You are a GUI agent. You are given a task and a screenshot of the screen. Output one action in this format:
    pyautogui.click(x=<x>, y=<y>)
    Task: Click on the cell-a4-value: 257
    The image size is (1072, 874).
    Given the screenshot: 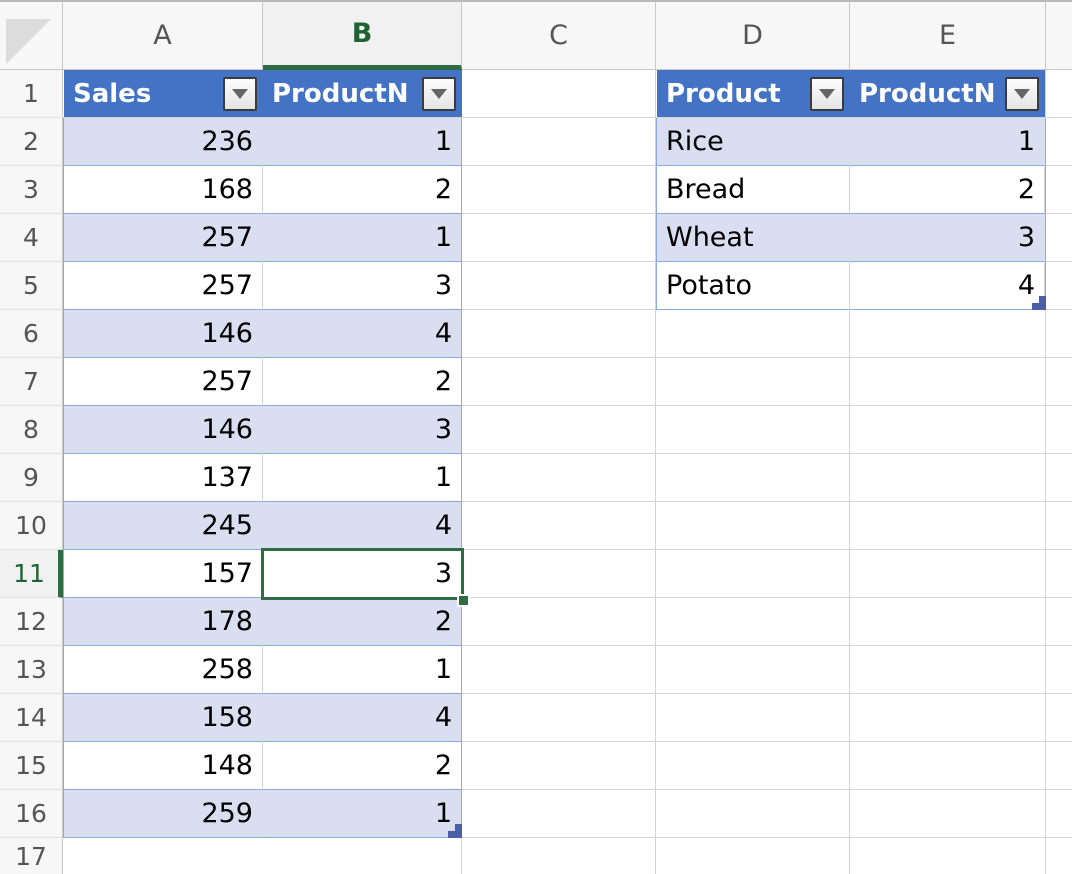 What is the action you would take?
    pyautogui.click(x=227, y=237)
    